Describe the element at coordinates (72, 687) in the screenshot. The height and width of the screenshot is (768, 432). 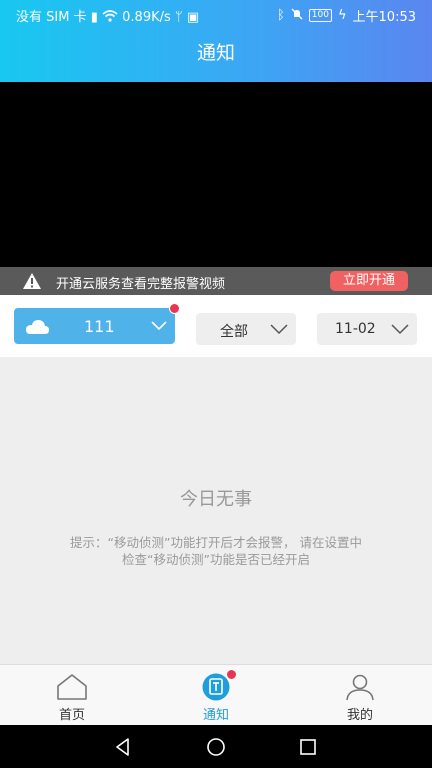
I see `home-icon` at that location.